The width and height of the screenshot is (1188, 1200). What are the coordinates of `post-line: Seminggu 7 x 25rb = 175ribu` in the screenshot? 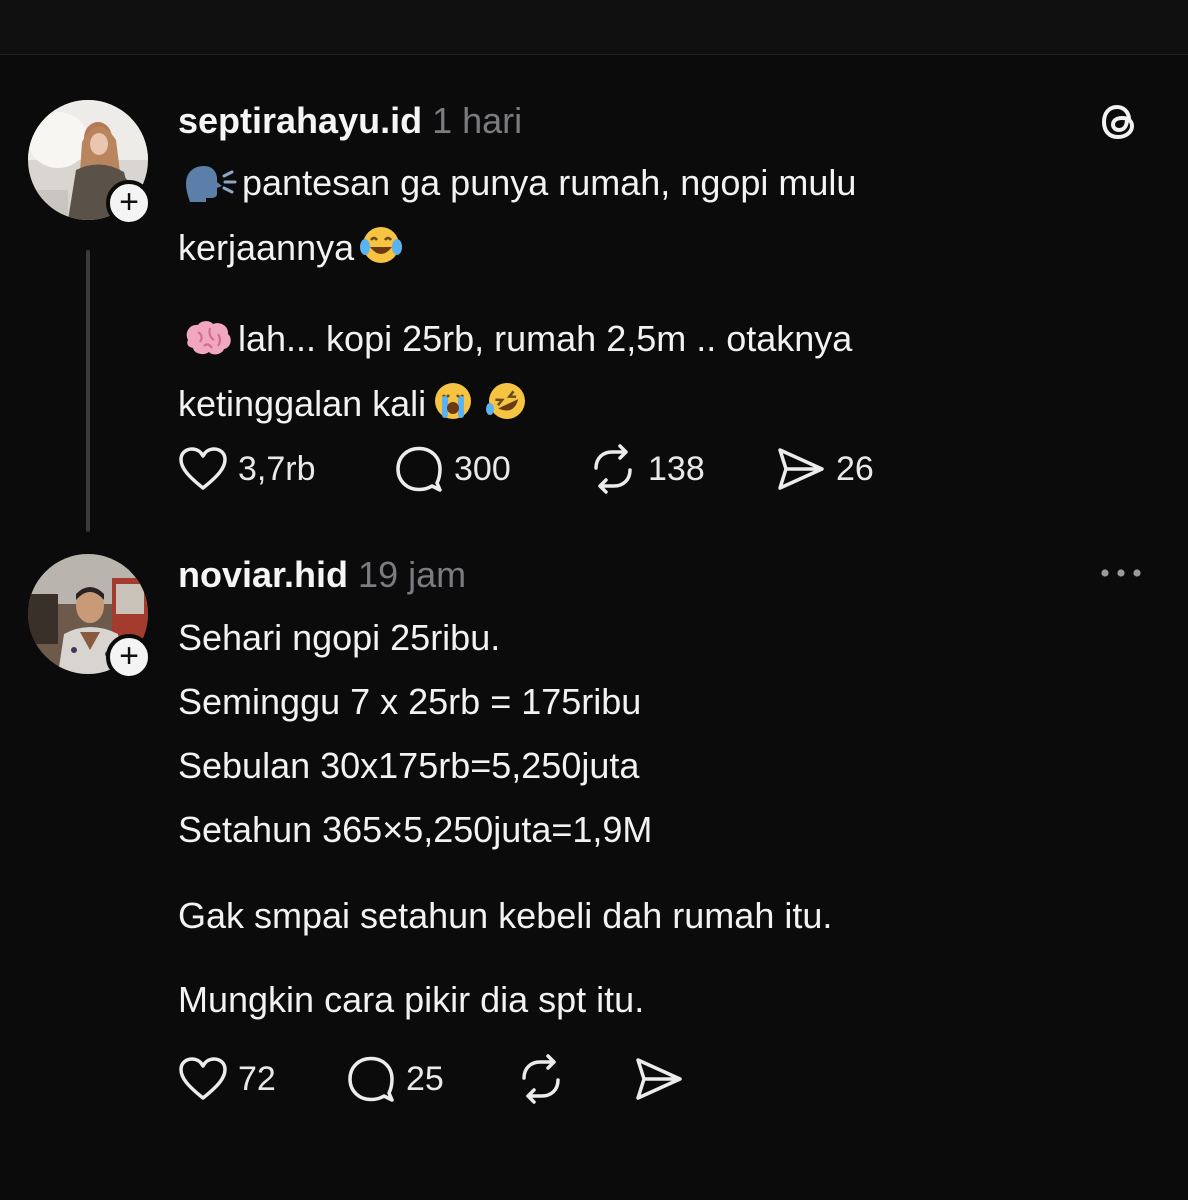 It's located at (410, 701).